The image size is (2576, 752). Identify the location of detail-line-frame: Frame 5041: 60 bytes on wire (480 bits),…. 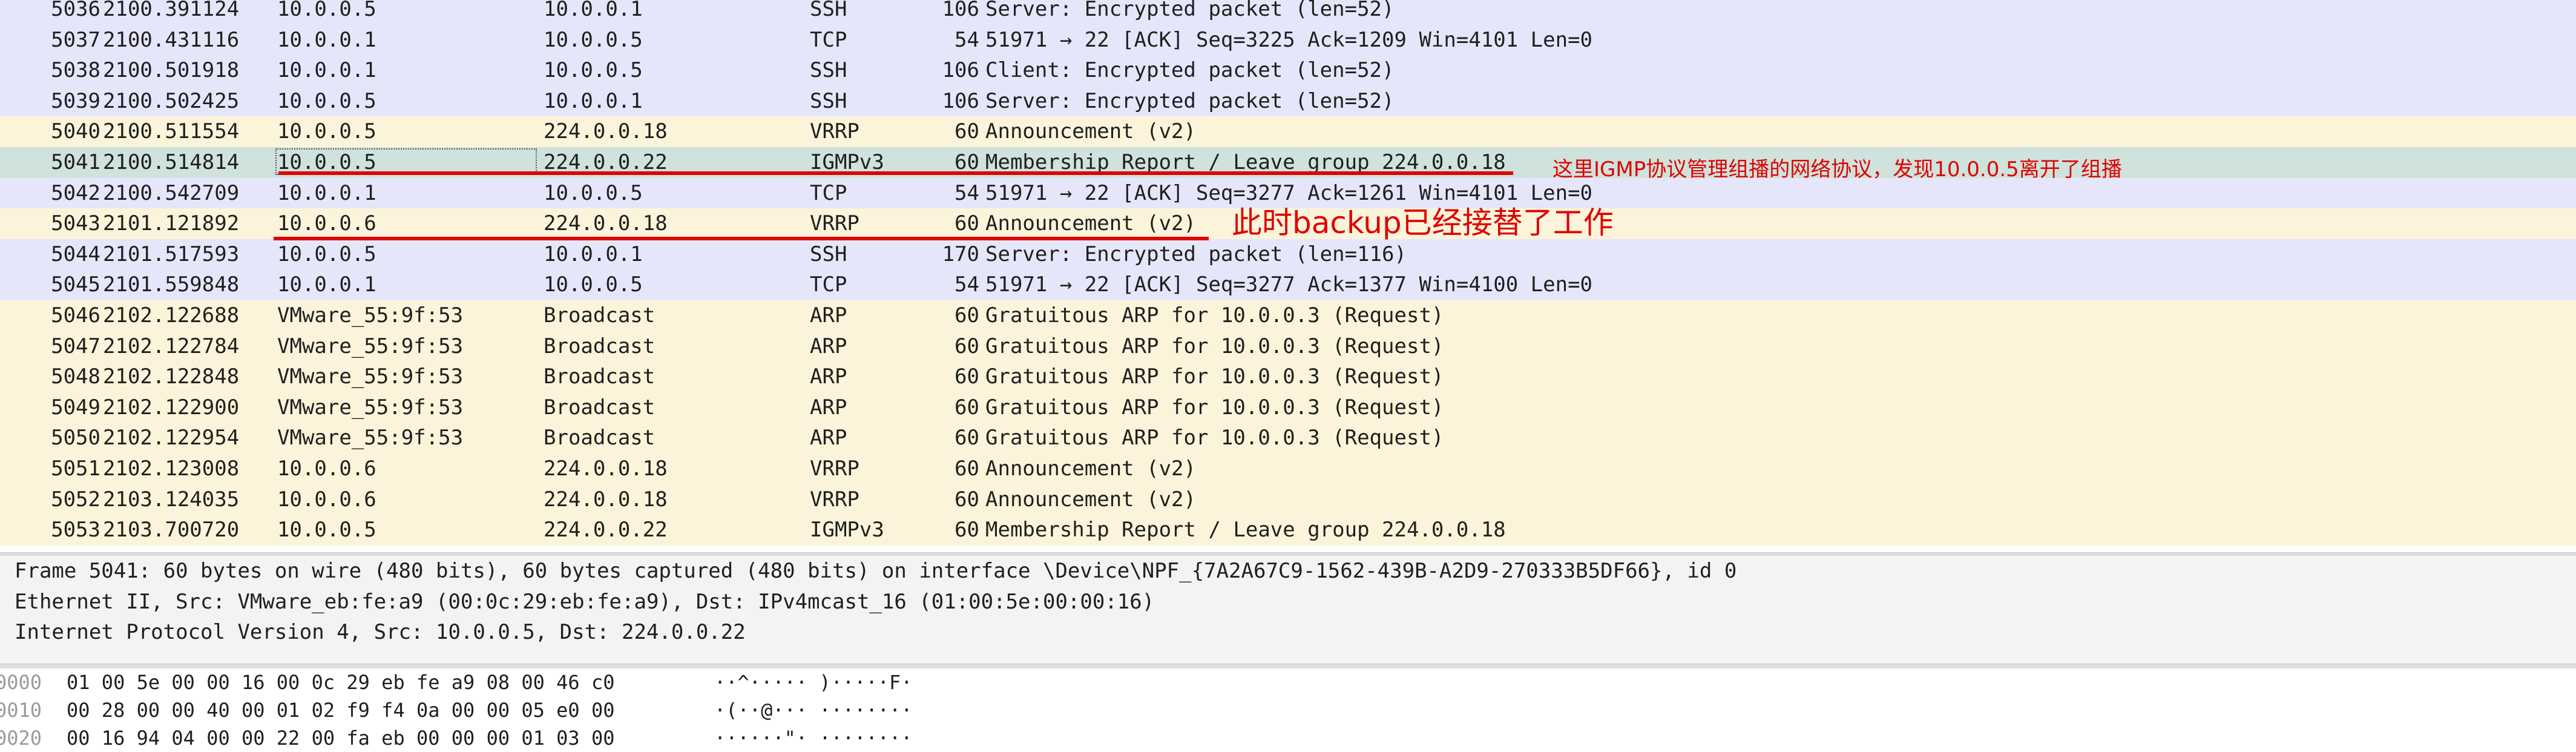
(875, 572).